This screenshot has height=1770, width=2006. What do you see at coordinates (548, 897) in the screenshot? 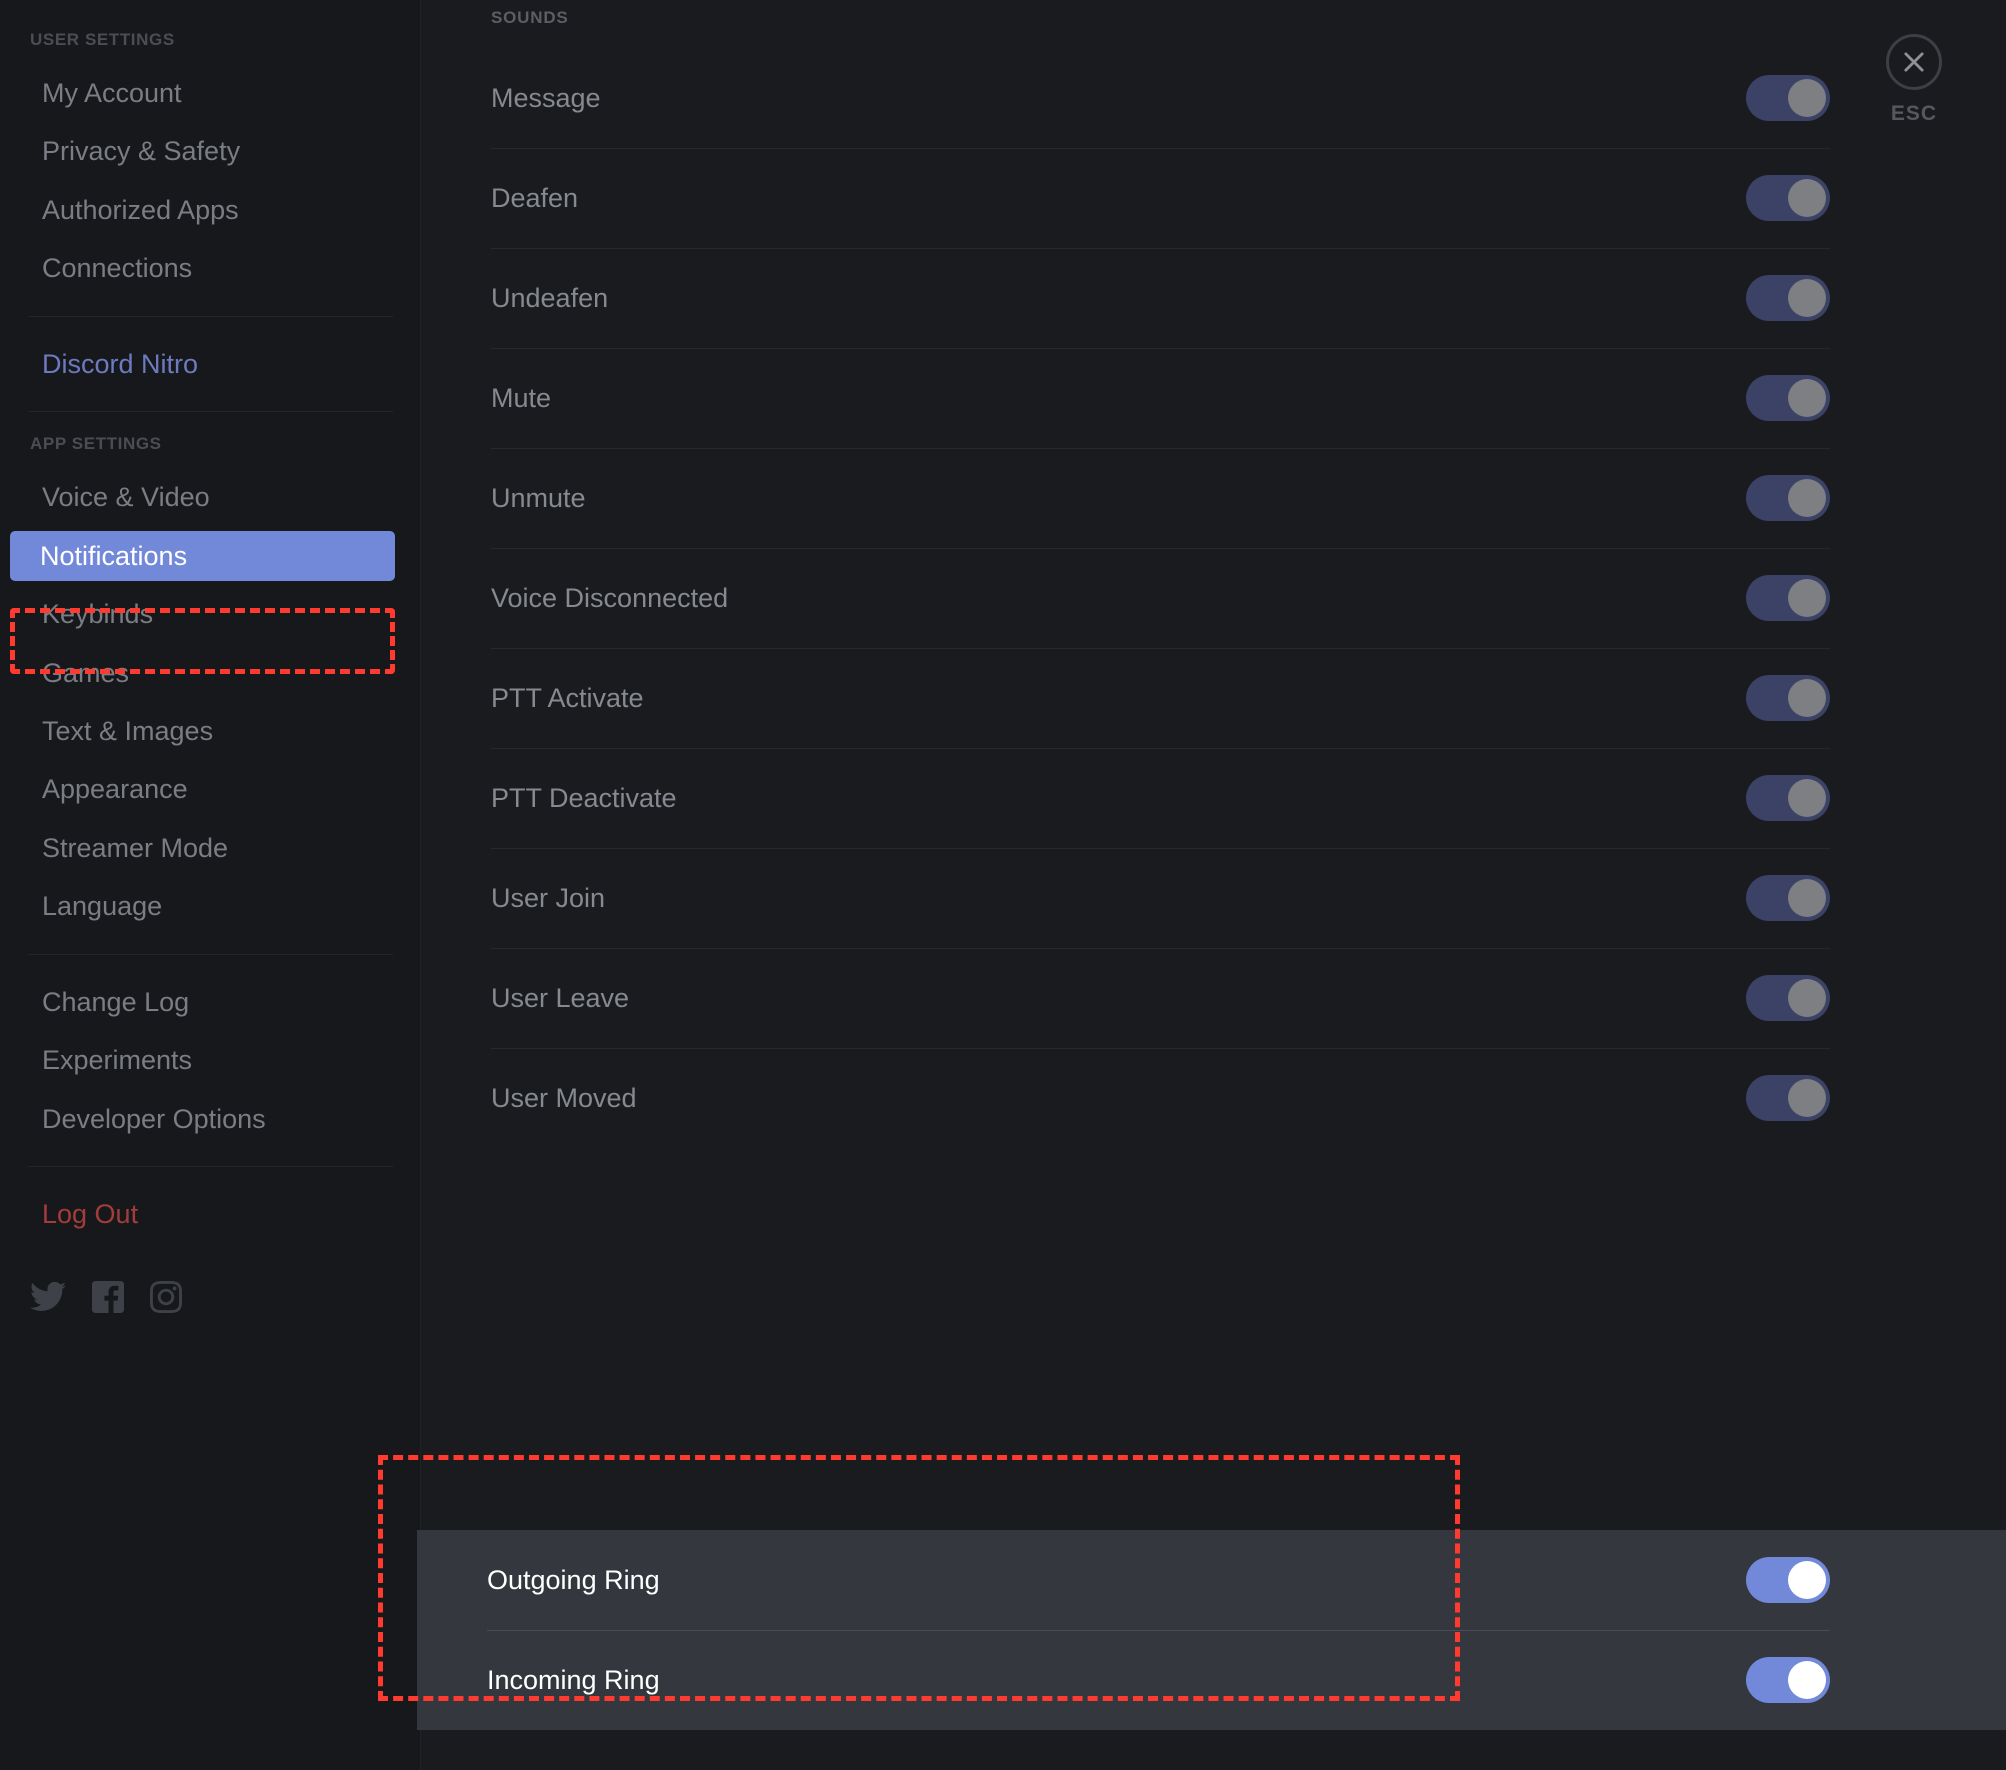
I see `sound-row-label: User Join` at bounding box center [548, 897].